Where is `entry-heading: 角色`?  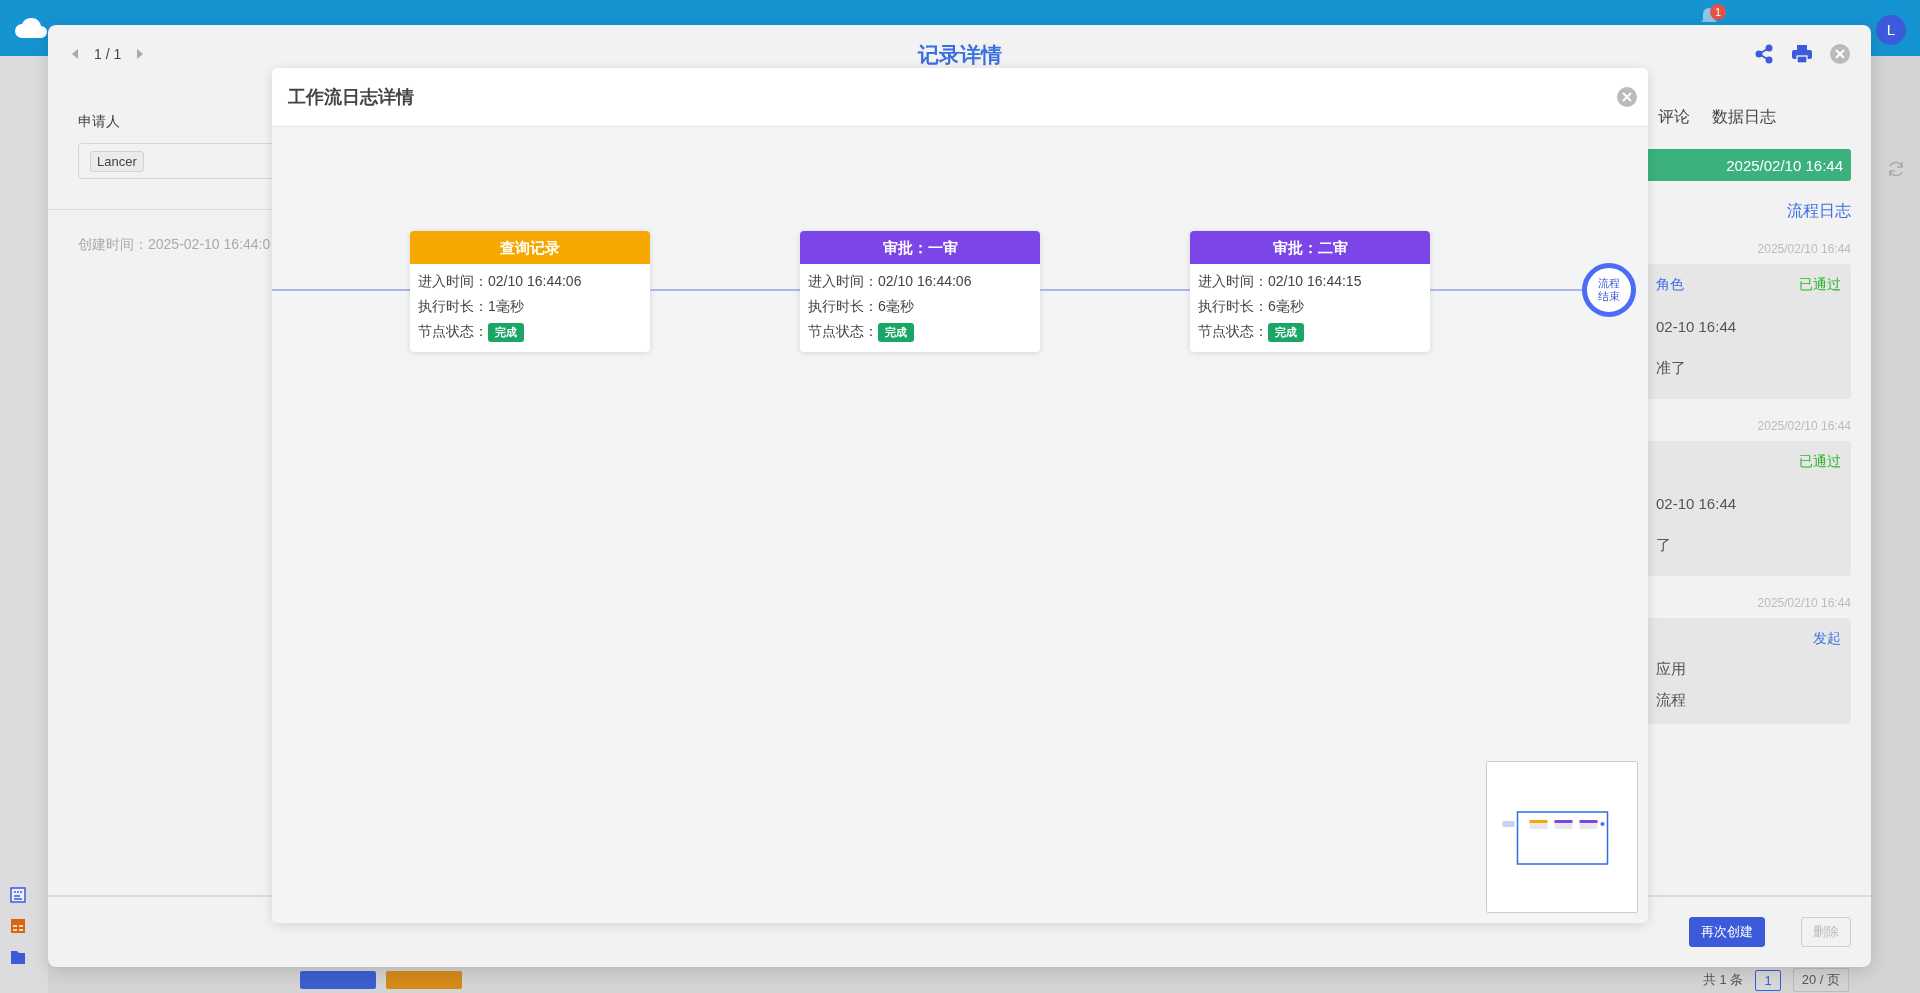 entry-heading: 角色 is located at coordinates (1670, 285).